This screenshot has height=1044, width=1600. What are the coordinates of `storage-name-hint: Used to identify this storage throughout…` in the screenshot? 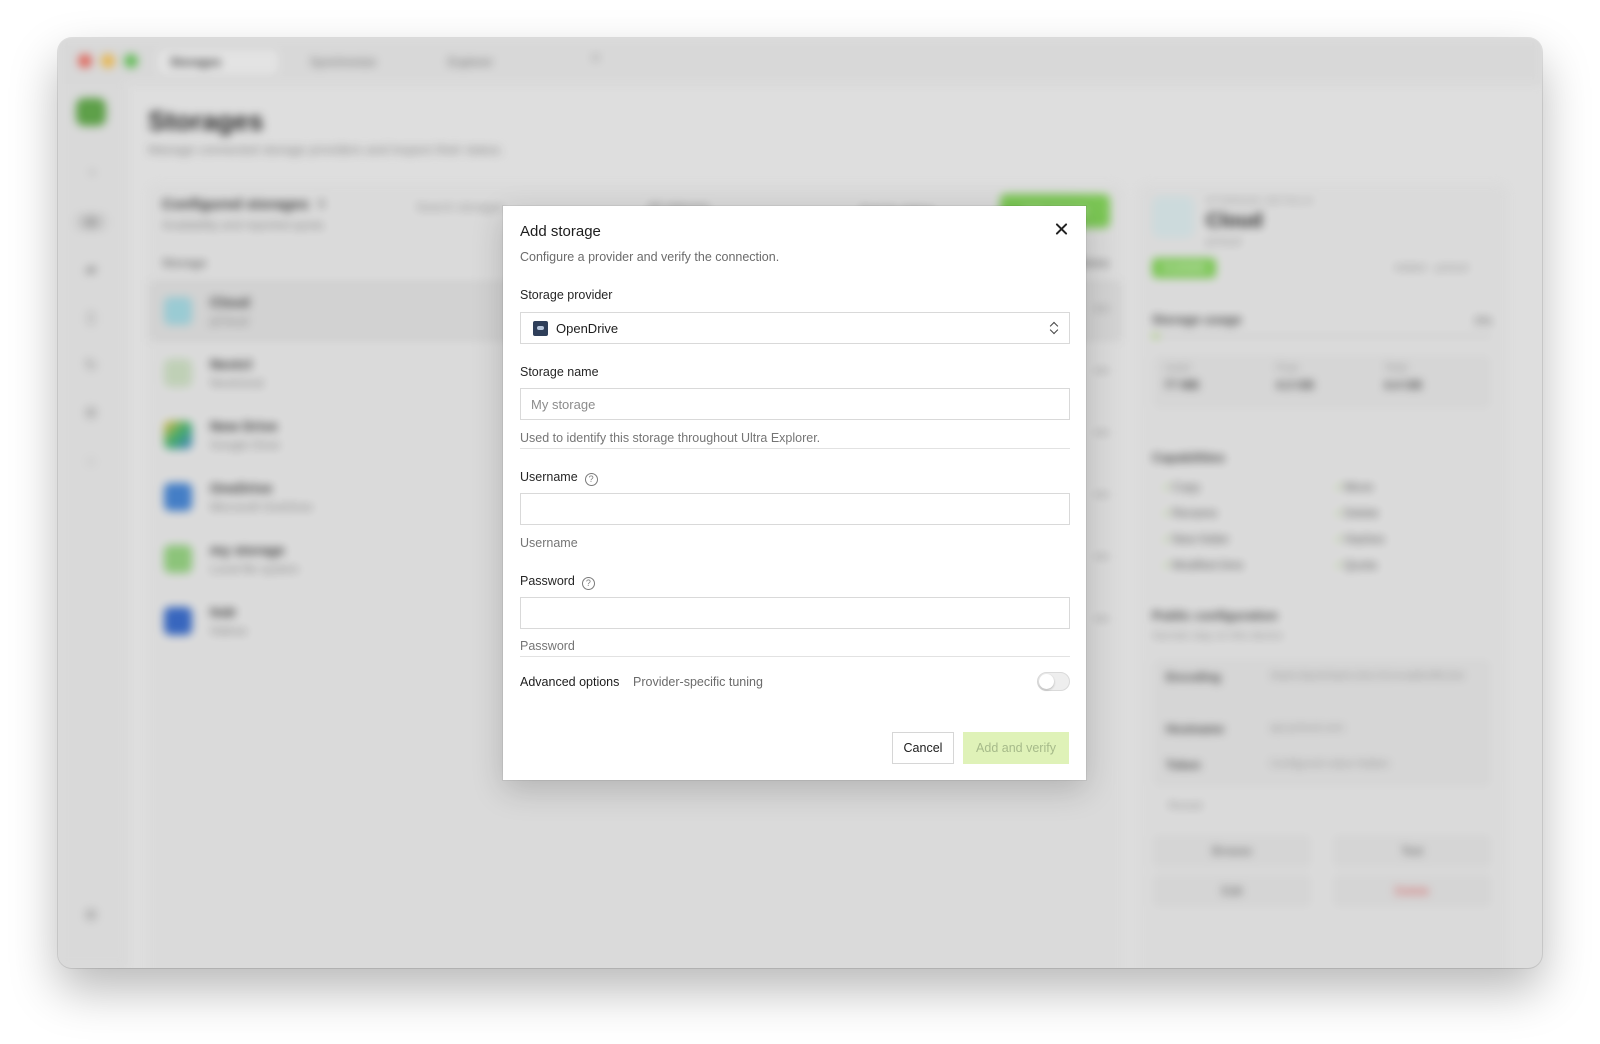 It's located at (795, 440).